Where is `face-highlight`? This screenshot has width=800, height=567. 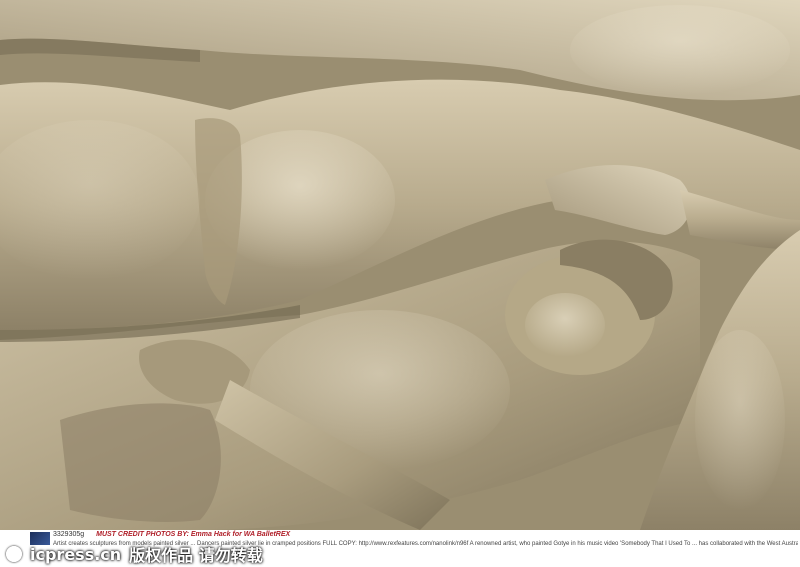 face-highlight is located at coordinates (565, 325).